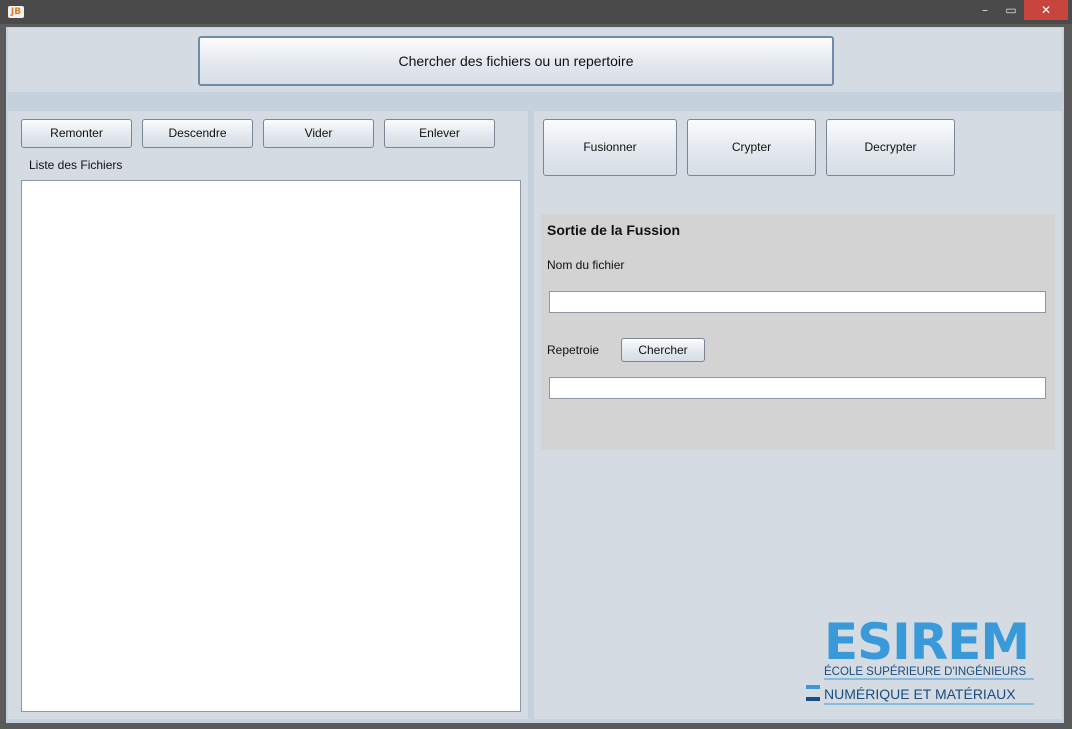  Describe the element at coordinates (926, 642) in the screenshot. I see `logo-name: ESIREM` at that location.